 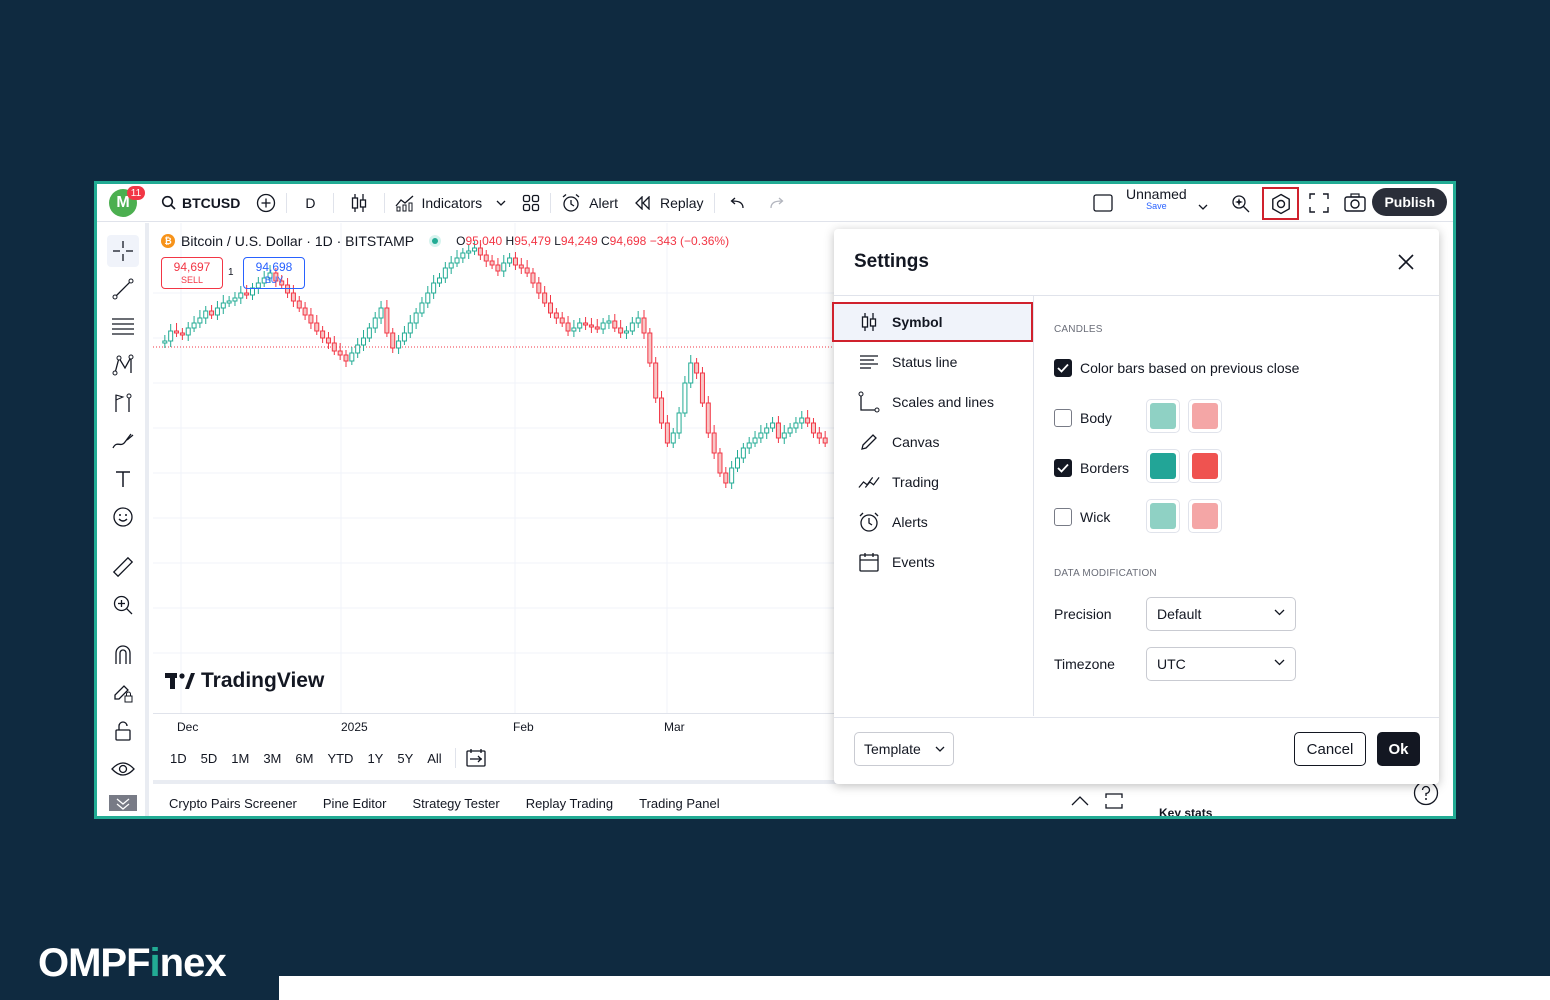 I want to click on chevron-up-icon, so click(x=1080, y=801).